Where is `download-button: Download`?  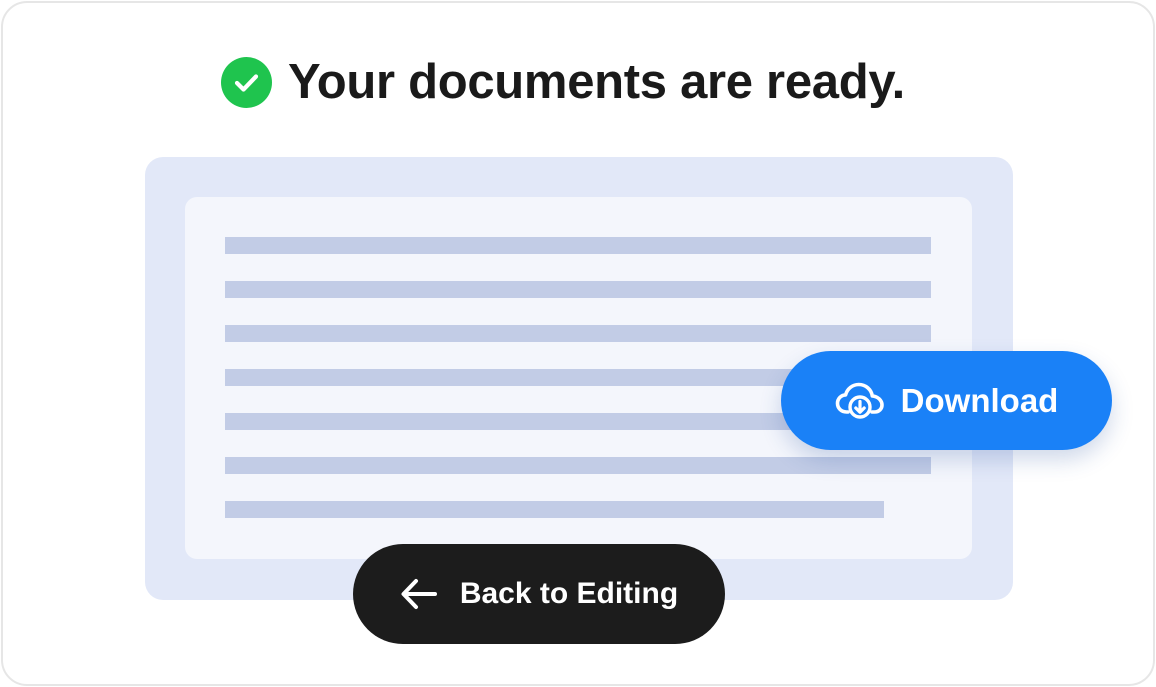
download-button: Download is located at coordinates (946, 400).